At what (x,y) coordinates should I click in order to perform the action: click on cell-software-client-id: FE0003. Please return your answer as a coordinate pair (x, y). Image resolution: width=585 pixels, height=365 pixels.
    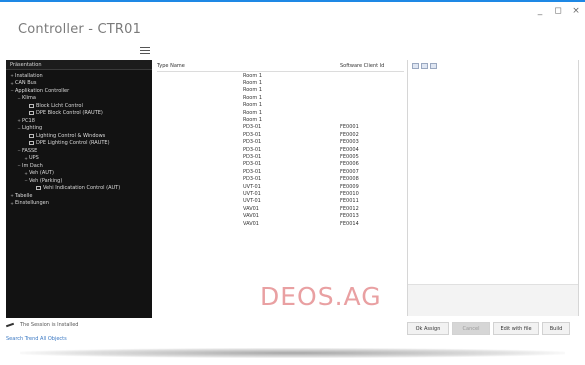
    Looking at the image, I should click on (349, 142).